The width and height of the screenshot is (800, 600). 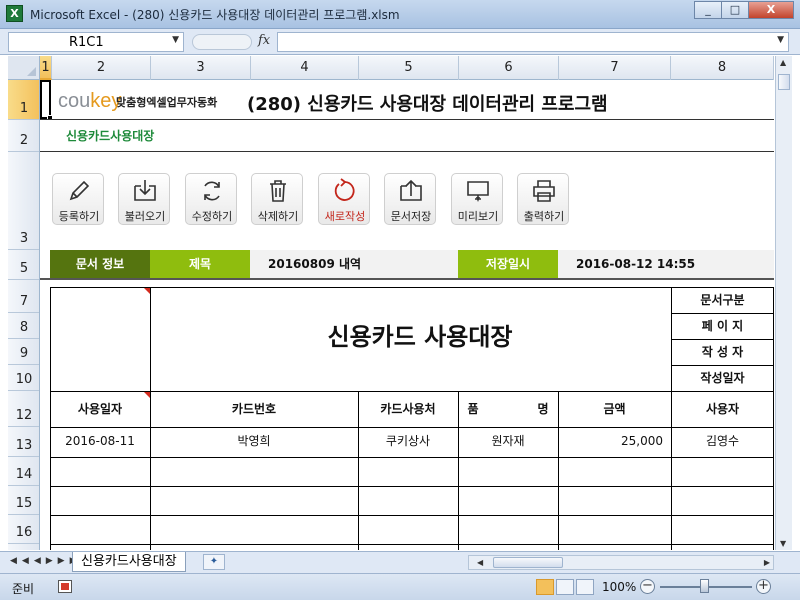 I want to click on insert-function-icon: fx, so click(x=264, y=40).